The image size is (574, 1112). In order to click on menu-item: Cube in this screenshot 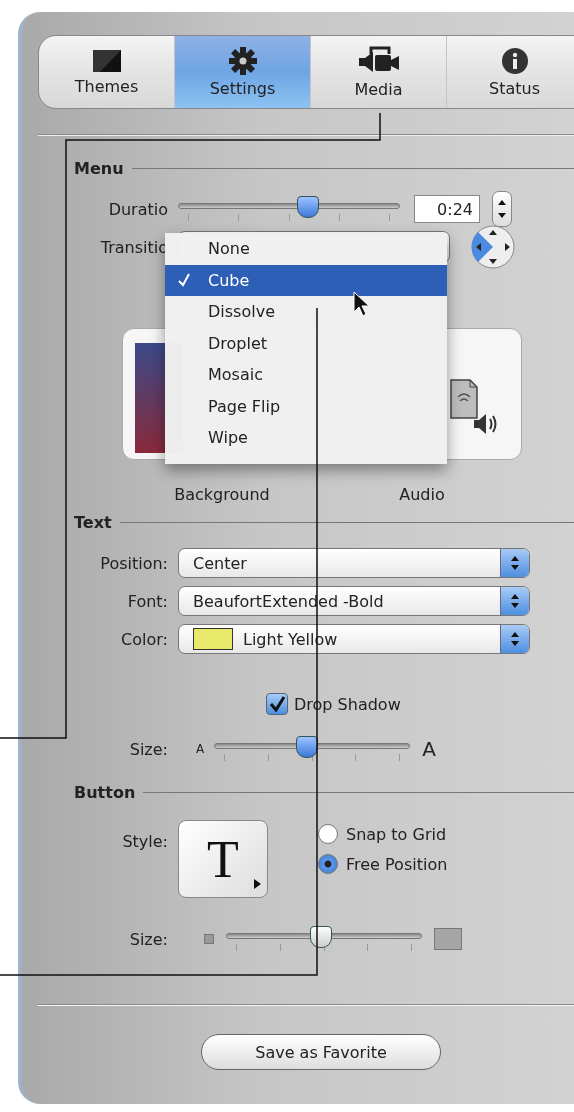, I will do `click(306, 280)`.